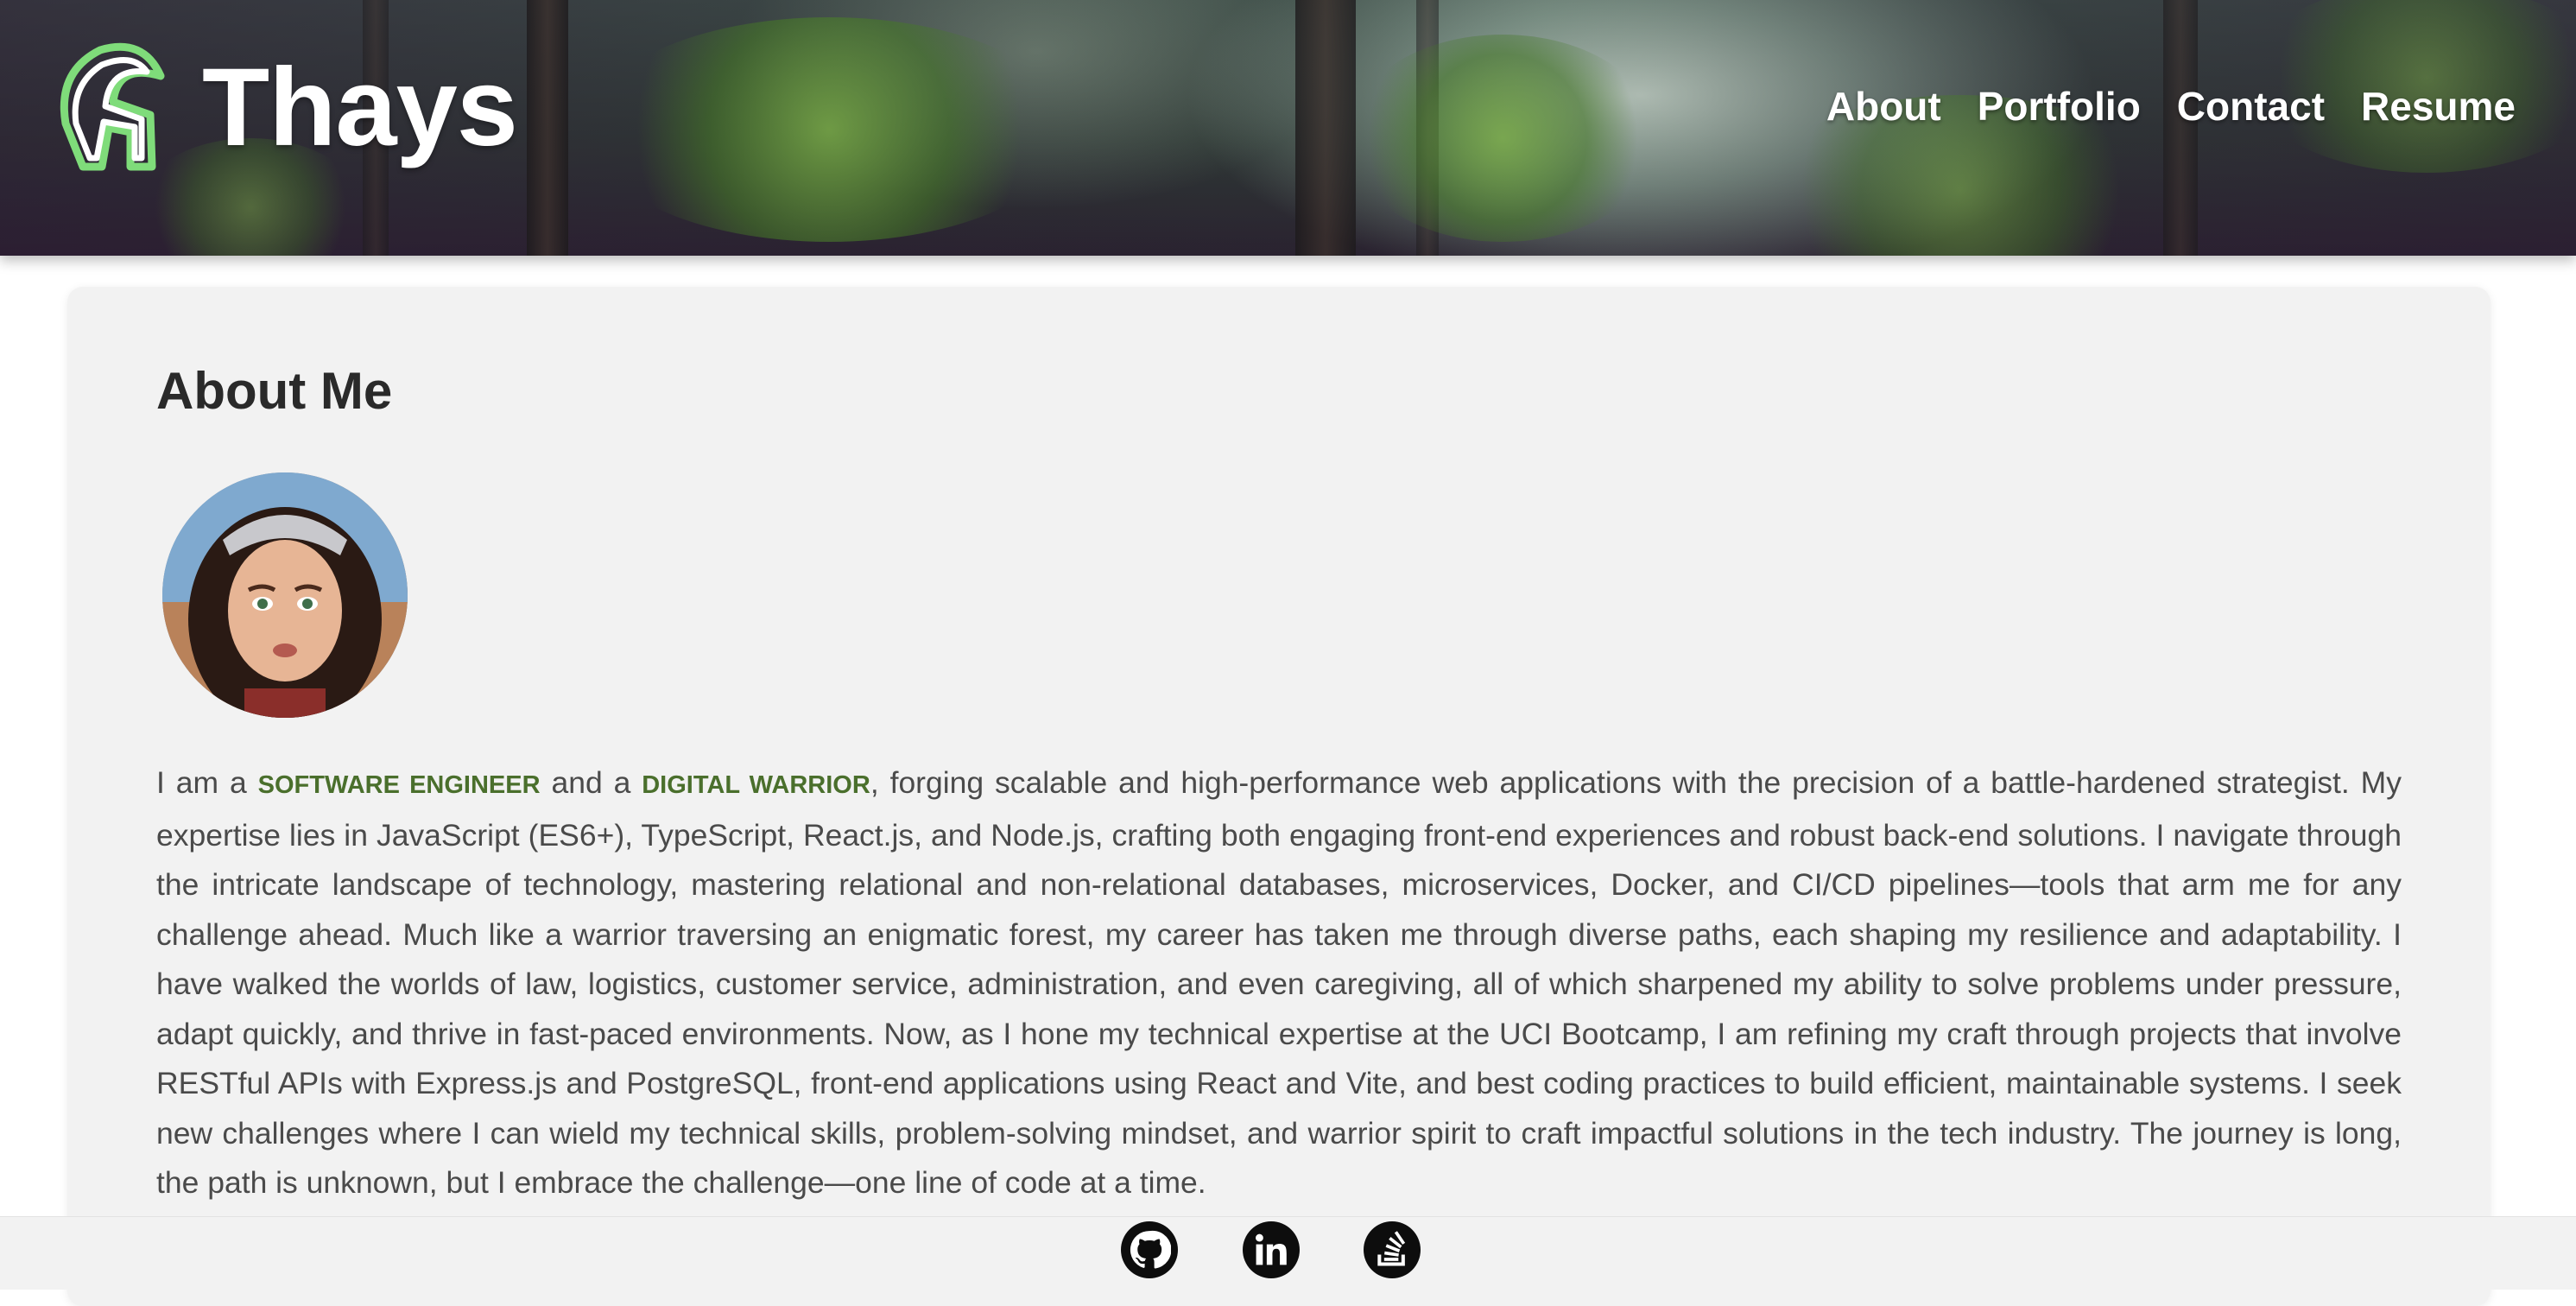 This screenshot has height=1306, width=2576. I want to click on avatar-illustration, so click(285, 595).